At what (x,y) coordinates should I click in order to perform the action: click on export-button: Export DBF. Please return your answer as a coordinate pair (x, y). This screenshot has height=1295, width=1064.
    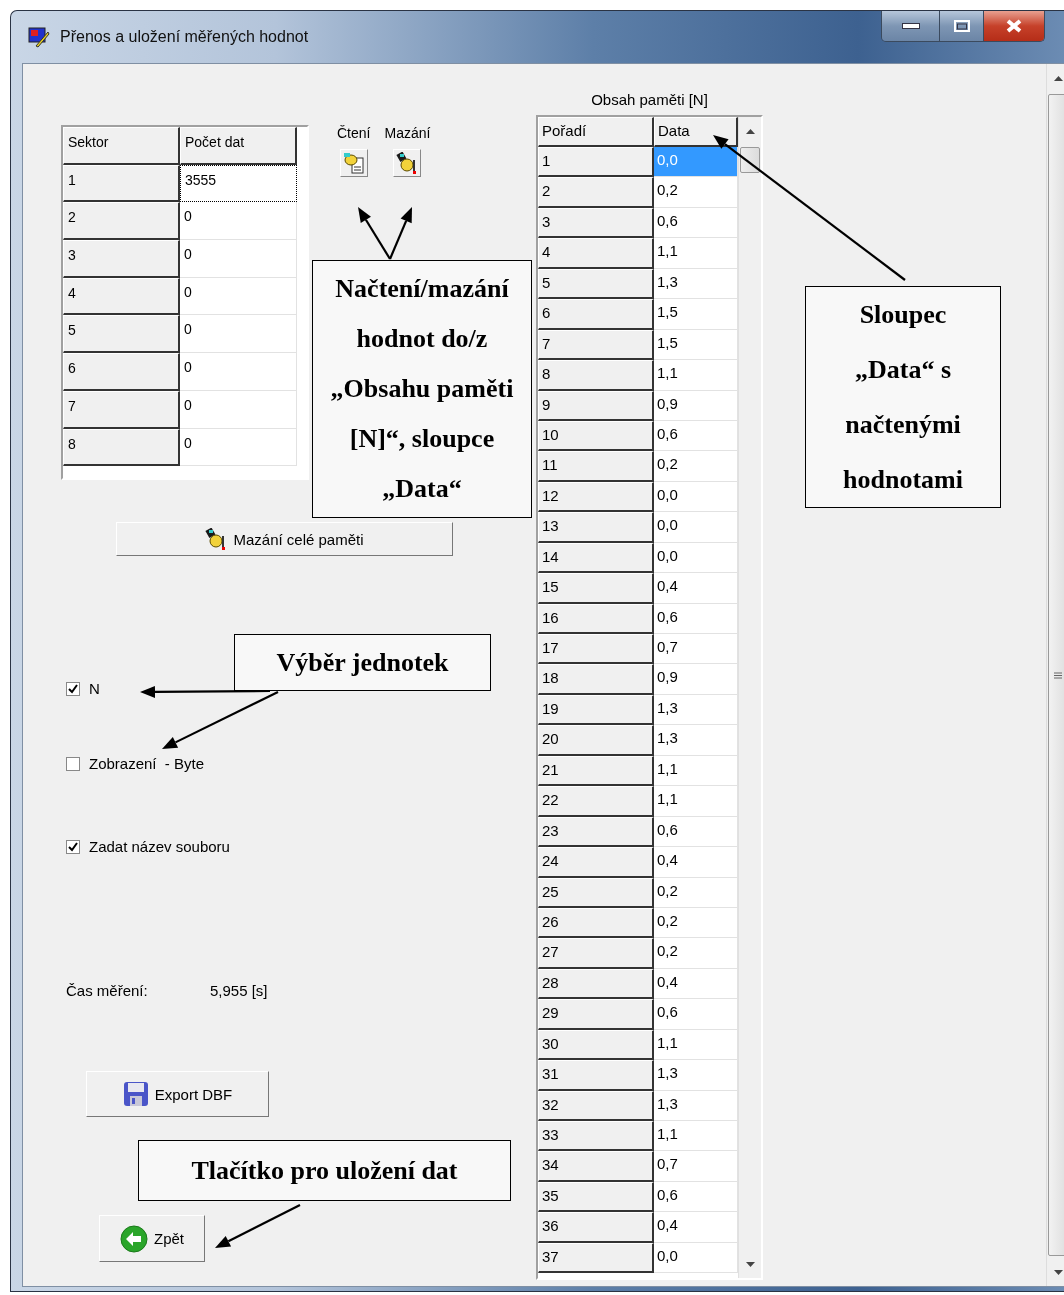
    Looking at the image, I should click on (177, 1094).